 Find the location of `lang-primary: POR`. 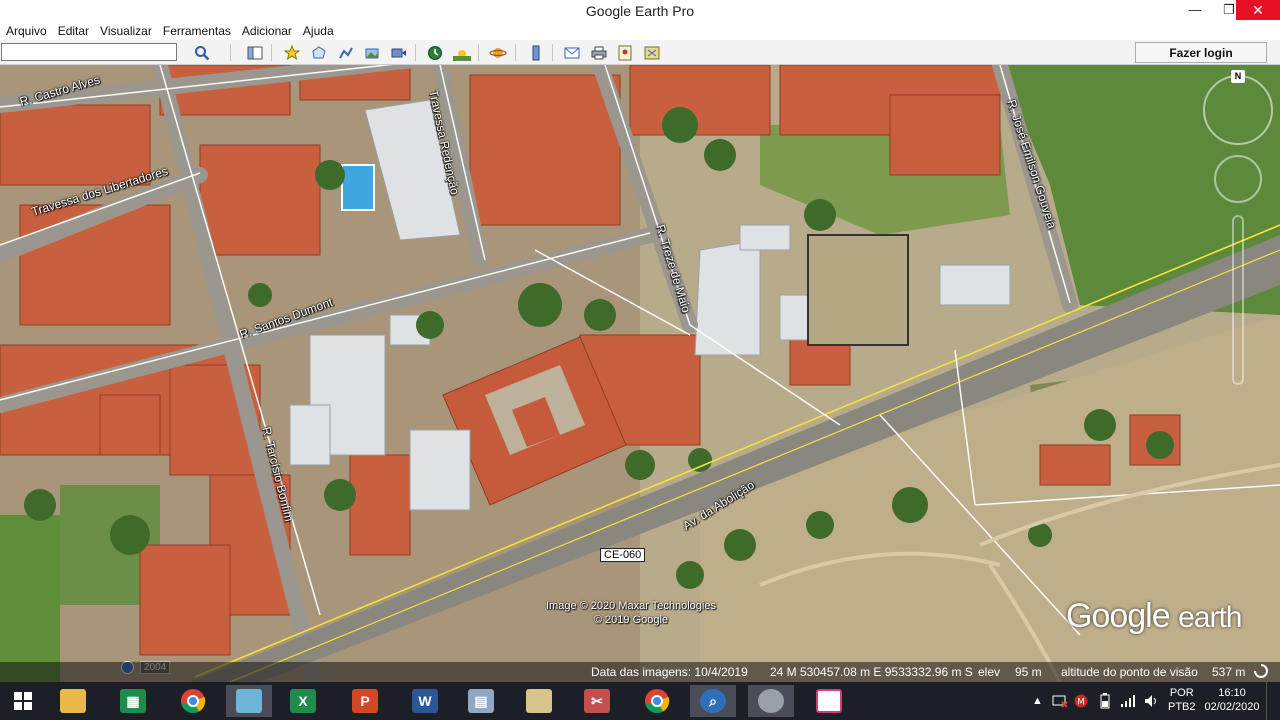

lang-primary: POR is located at coordinates (1181, 693).